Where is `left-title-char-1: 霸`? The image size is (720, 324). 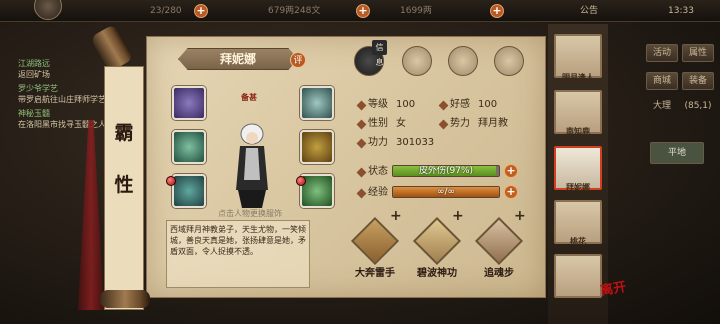 left-title-char-1: 霸 is located at coordinates (124, 133).